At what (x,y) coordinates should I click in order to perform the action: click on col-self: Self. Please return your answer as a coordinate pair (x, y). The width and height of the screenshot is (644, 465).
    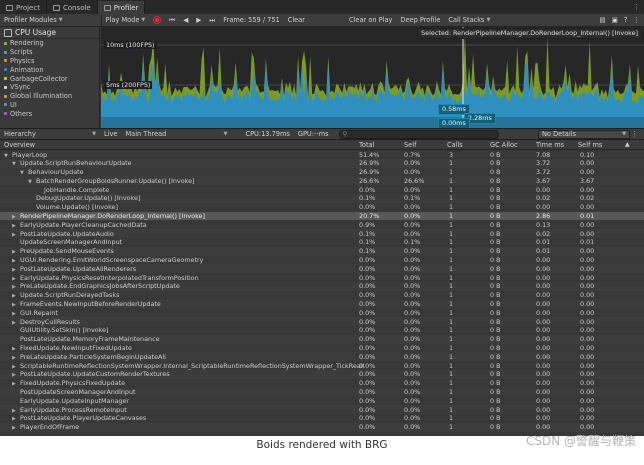
    Looking at the image, I should click on (410, 145).